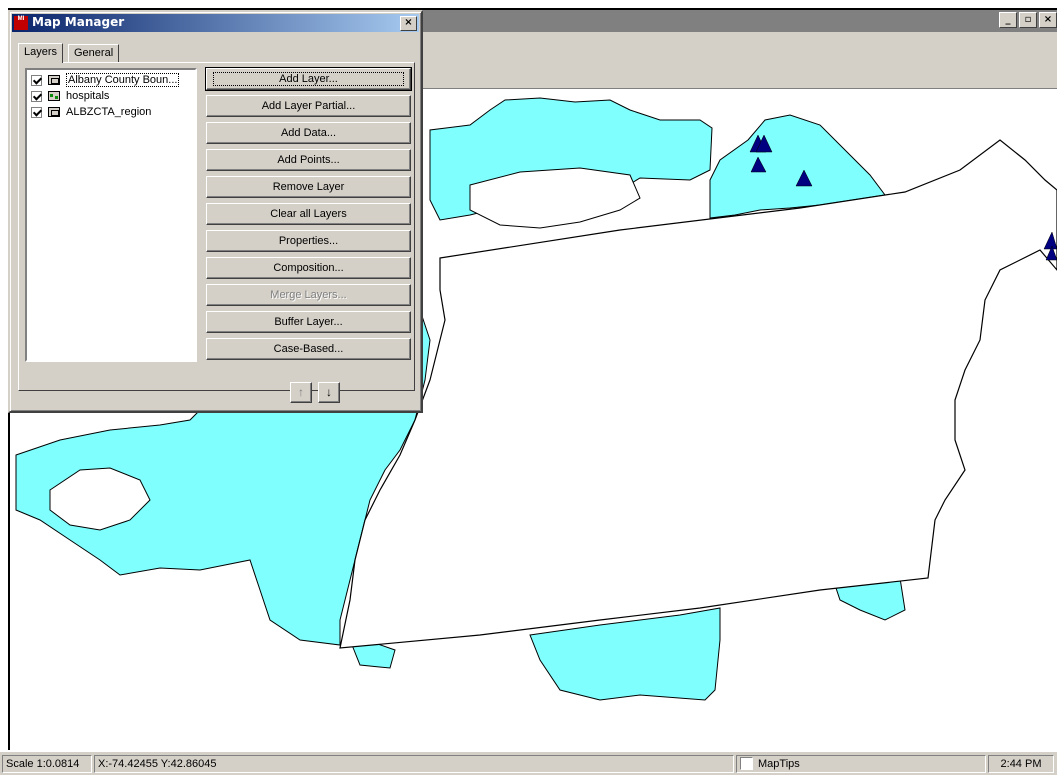  I want to click on clear-all-layers-button: Clear all Layers, so click(308, 214).